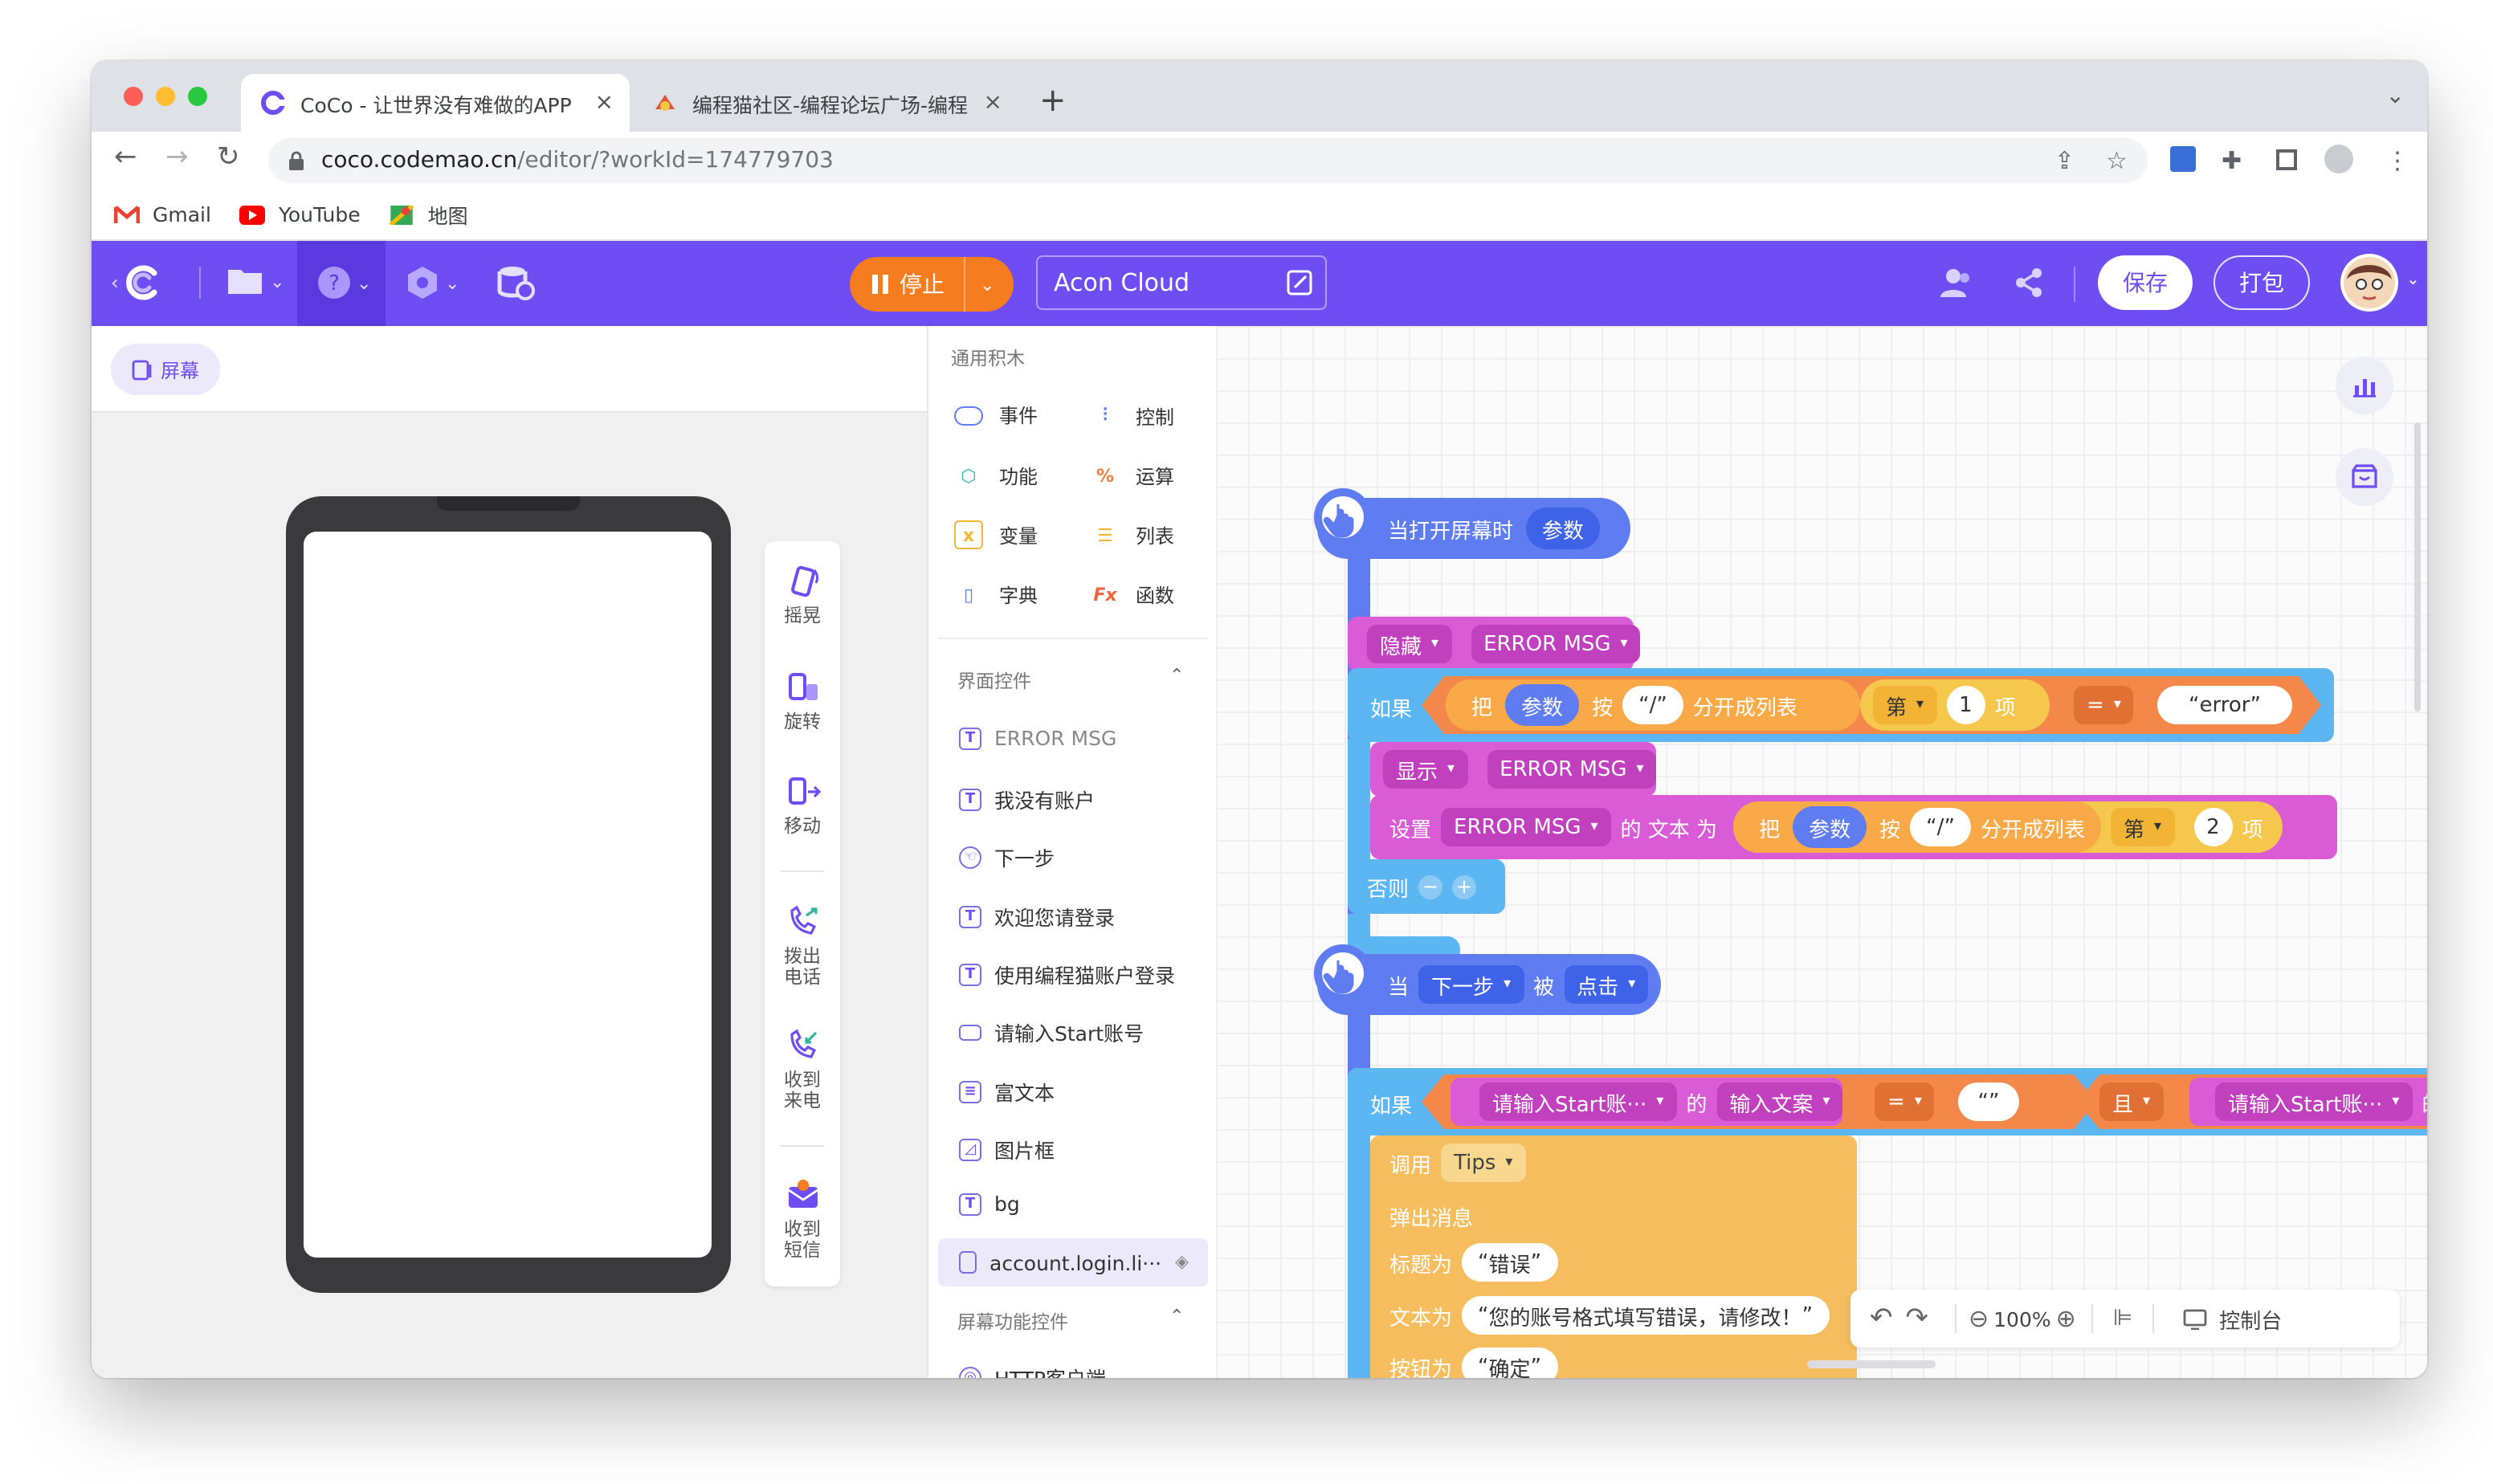 This screenshot has width=2493, height=1484. I want to click on stop-button: 停止 ⌄, so click(932, 284).